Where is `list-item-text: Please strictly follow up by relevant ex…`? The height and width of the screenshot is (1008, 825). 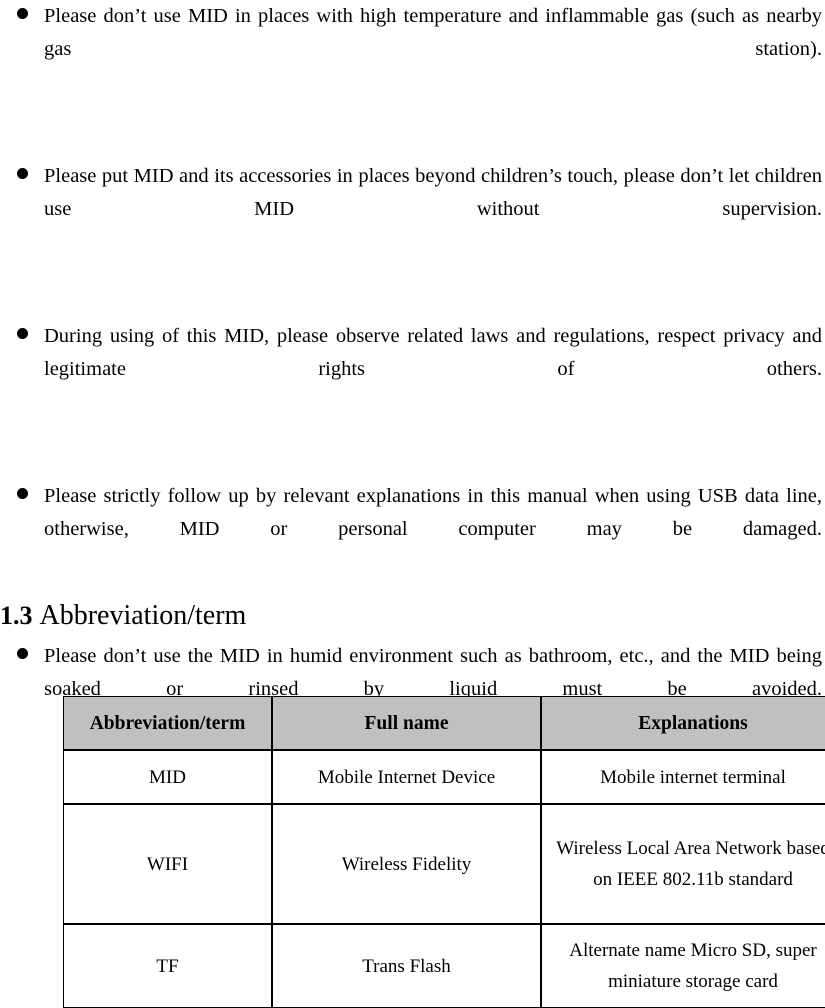 list-item-text: Please strictly follow up by relevant ex… is located at coordinates (433, 512).